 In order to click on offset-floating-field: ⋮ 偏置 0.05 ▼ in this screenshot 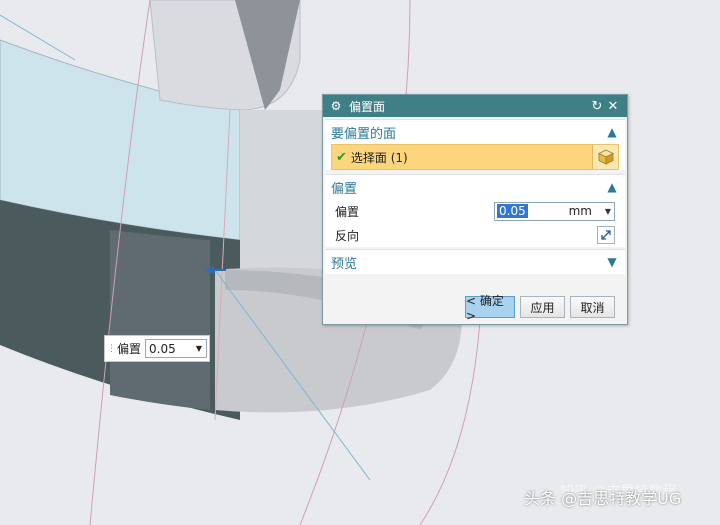, I will do `click(157, 348)`.